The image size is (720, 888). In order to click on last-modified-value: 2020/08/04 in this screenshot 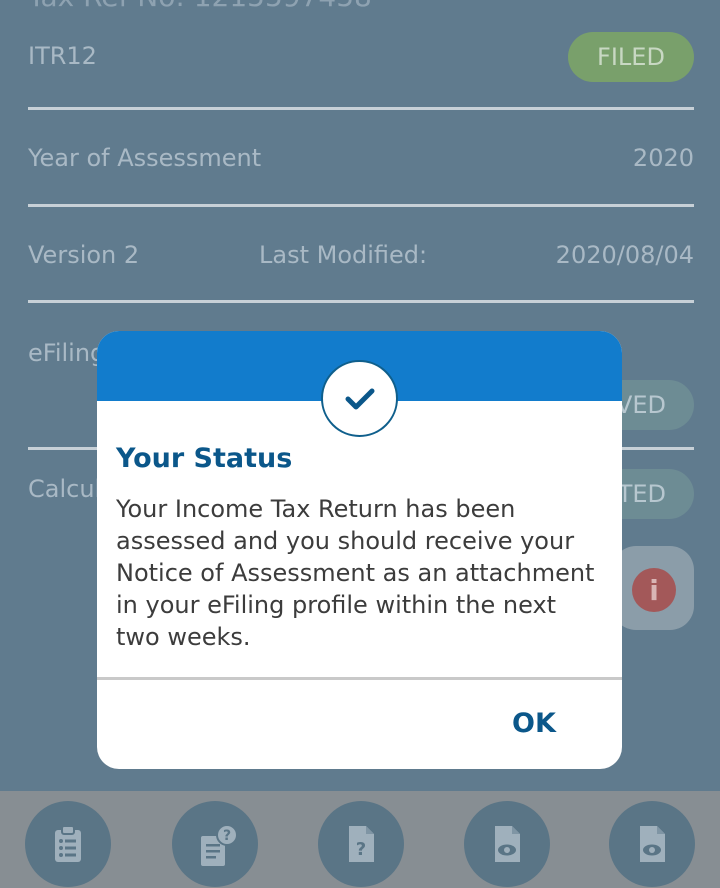, I will do `click(624, 255)`.